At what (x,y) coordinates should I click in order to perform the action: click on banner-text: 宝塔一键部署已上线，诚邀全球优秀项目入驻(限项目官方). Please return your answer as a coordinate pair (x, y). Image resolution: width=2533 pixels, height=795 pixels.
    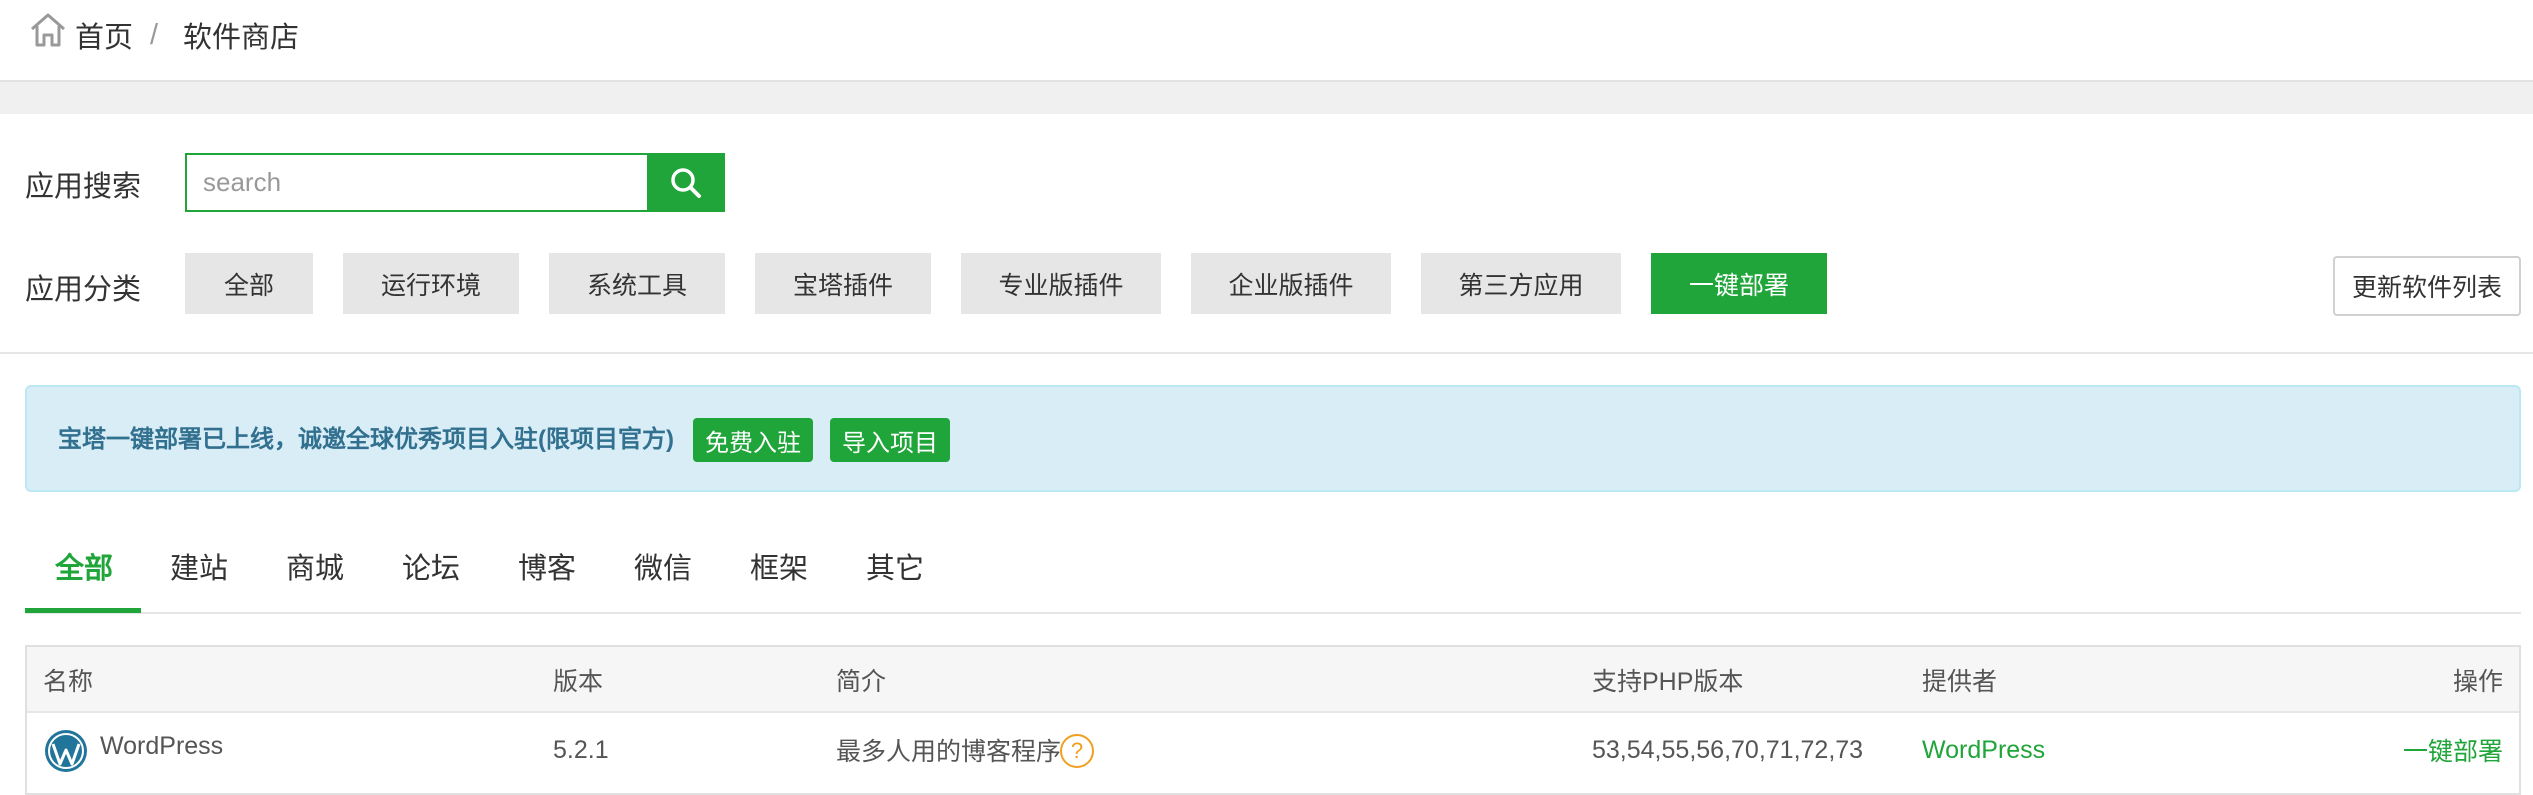
    Looking at the image, I should click on (366, 439).